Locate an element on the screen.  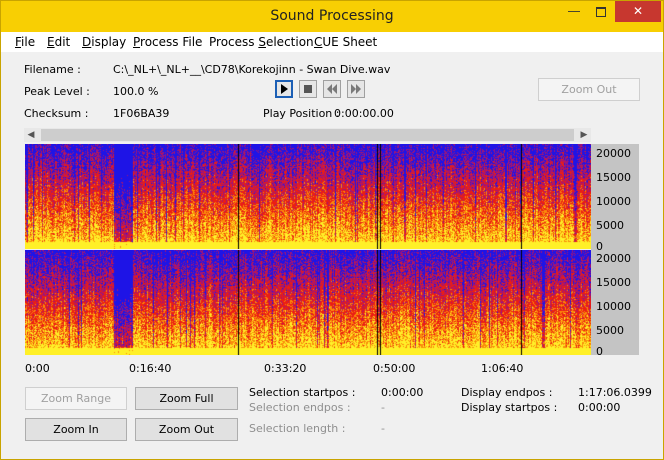
selection-length-label: Selection length : is located at coordinates (297, 428).